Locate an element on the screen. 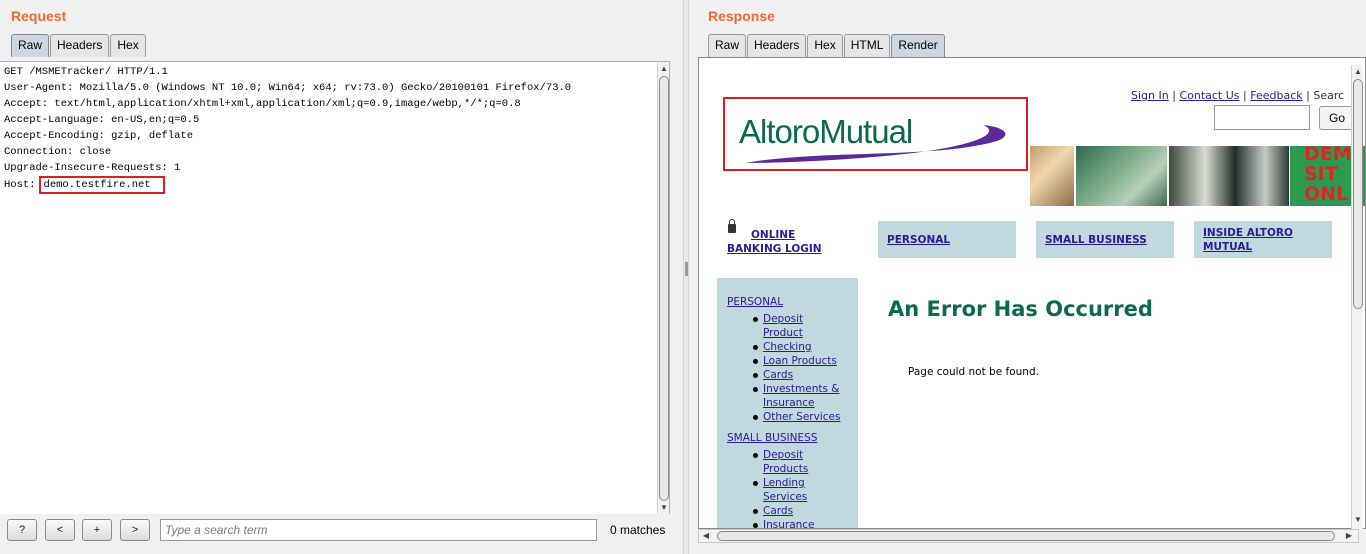  top-links: Sign In | Contact Us | Feedback | Searc is located at coordinates (1237, 95).